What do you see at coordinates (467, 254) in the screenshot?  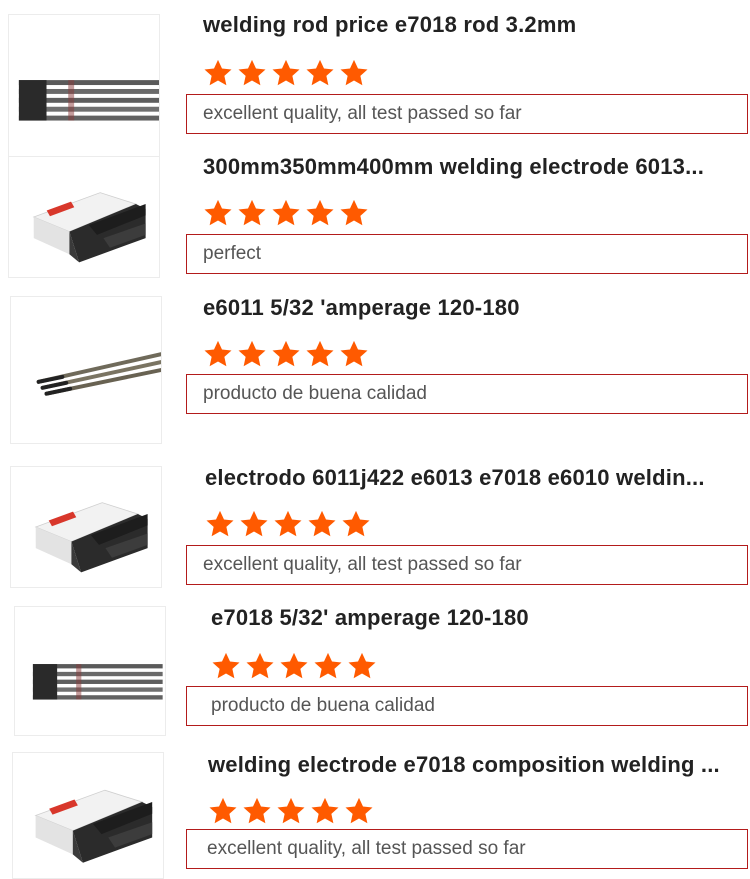 I see `review-comment: perfect` at bounding box center [467, 254].